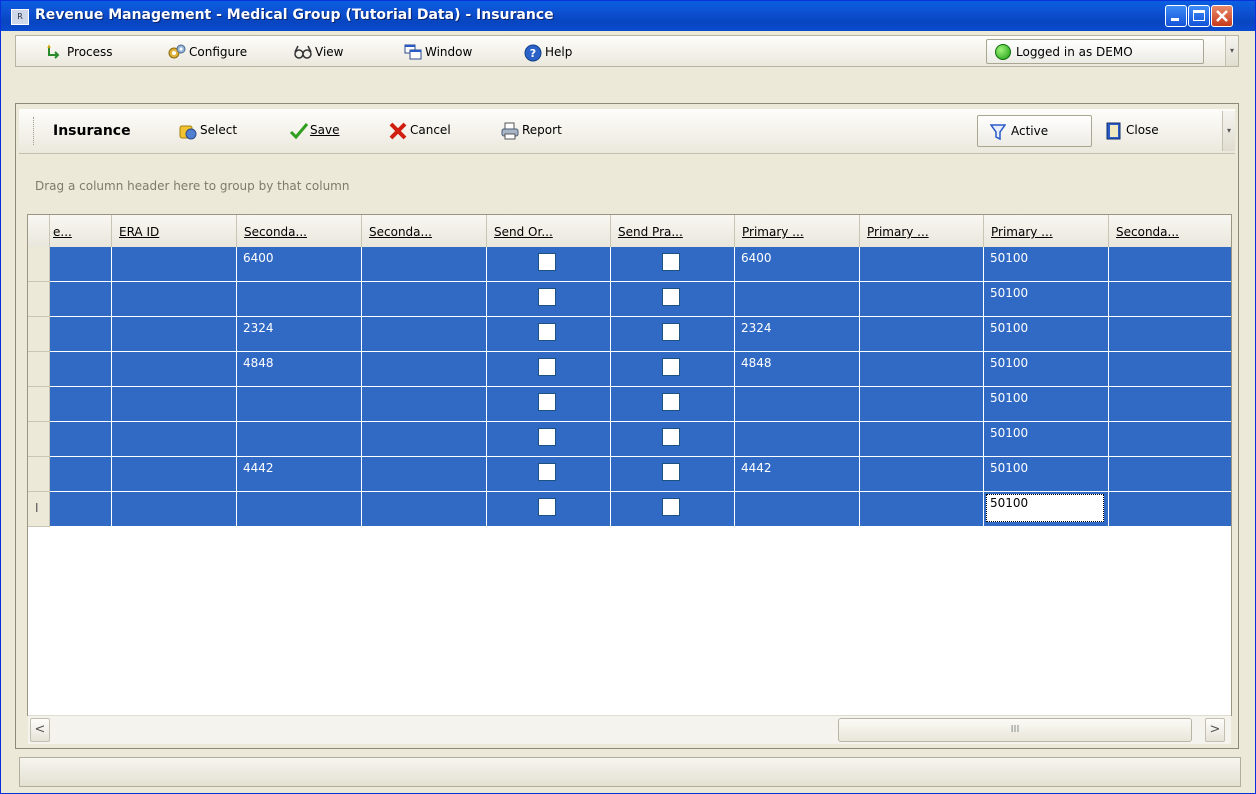 This screenshot has width=1256, height=794. Describe the element at coordinates (1176, 16) in the screenshot. I see `minimize-button` at that location.